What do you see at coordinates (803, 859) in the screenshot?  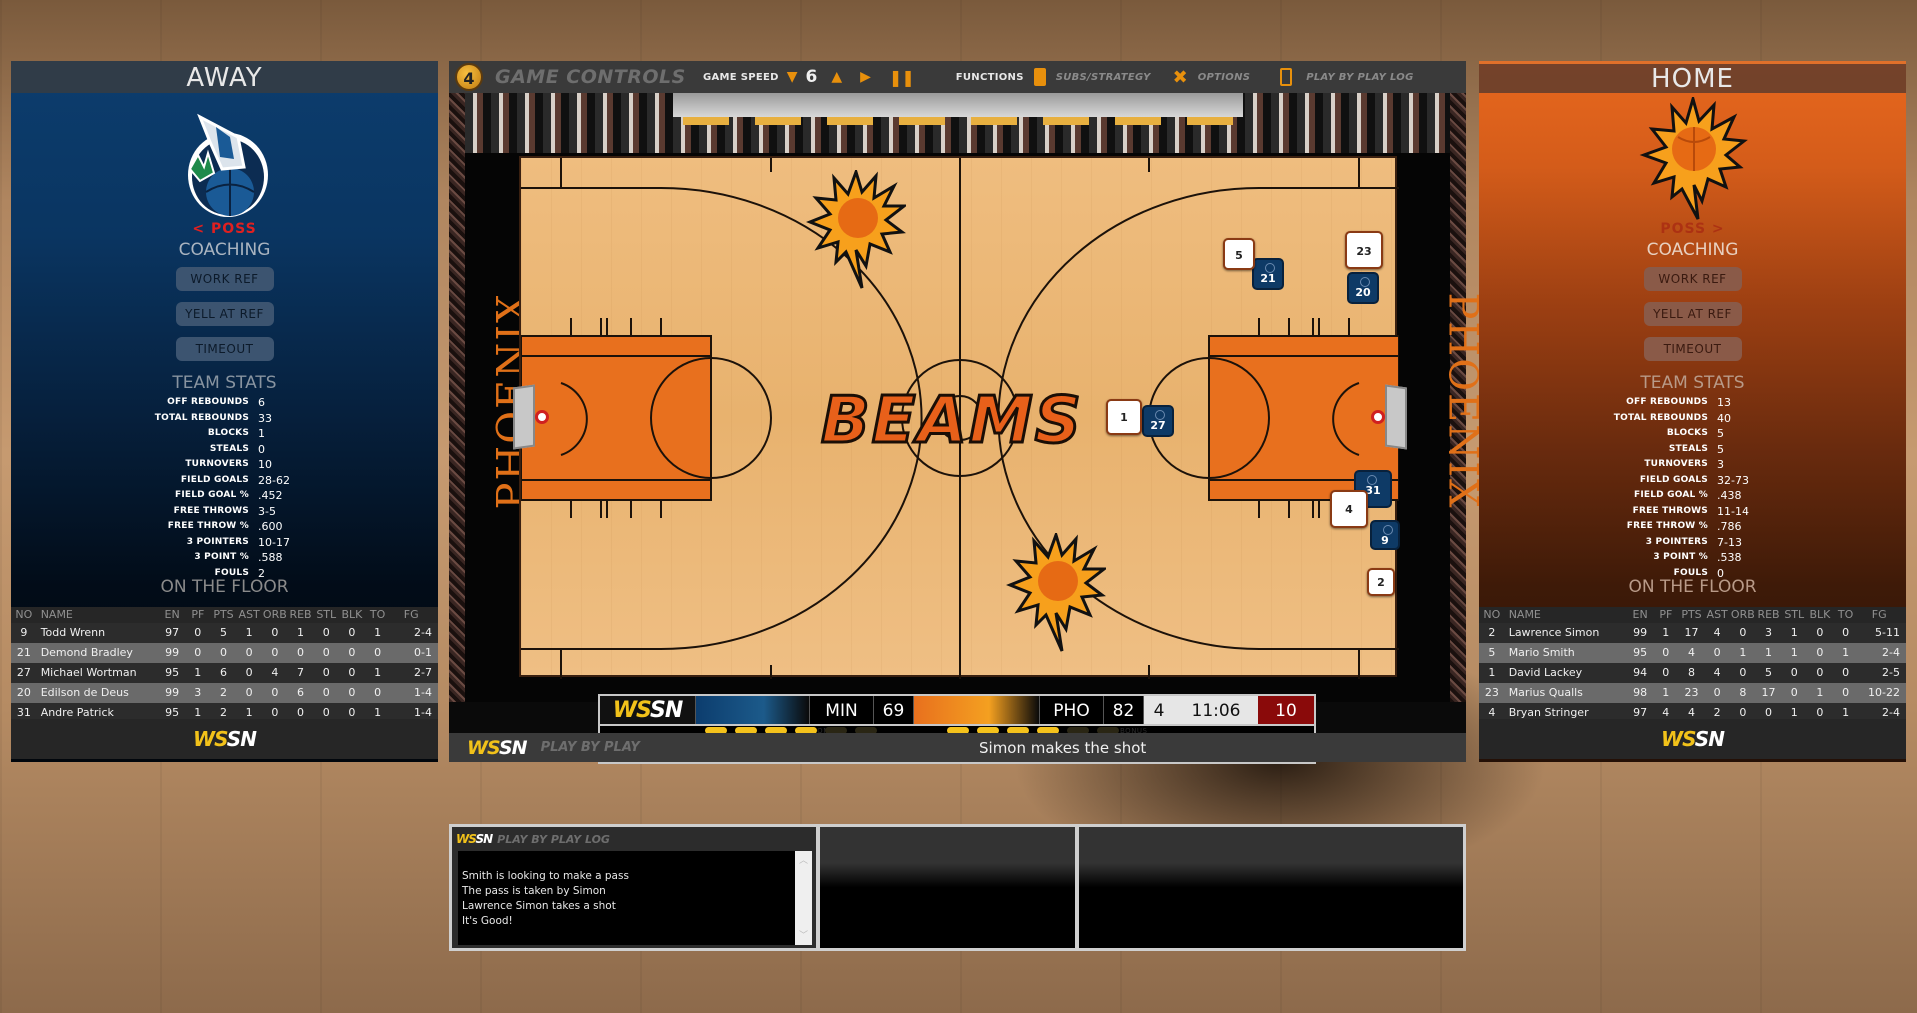 I see `scroll-up-icon: ︿` at bounding box center [803, 859].